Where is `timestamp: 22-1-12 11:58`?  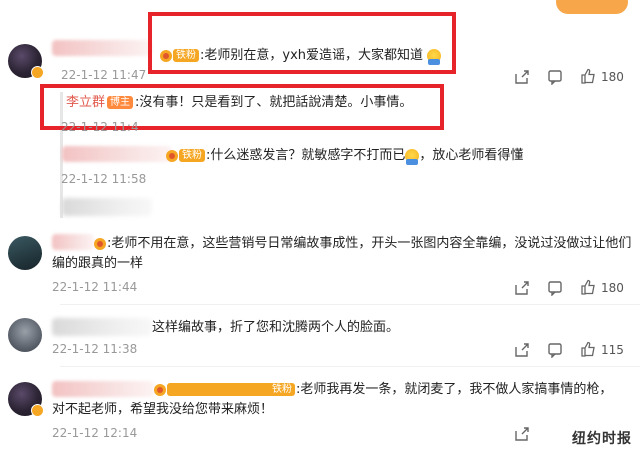 timestamp: 22-1-12 11:58 is located at coordinates (104, 179).